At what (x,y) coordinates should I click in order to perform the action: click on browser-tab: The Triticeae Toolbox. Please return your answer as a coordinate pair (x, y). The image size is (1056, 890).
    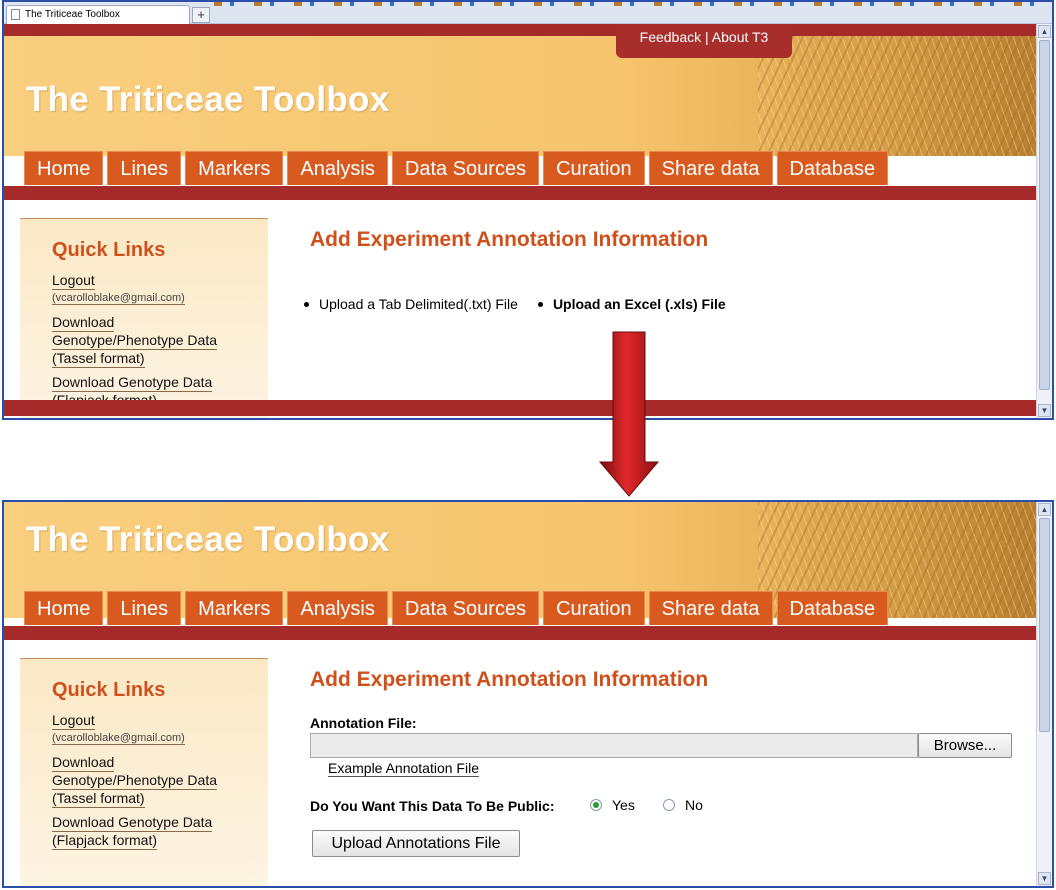
    Looking at the image, I should click on (98, 14).